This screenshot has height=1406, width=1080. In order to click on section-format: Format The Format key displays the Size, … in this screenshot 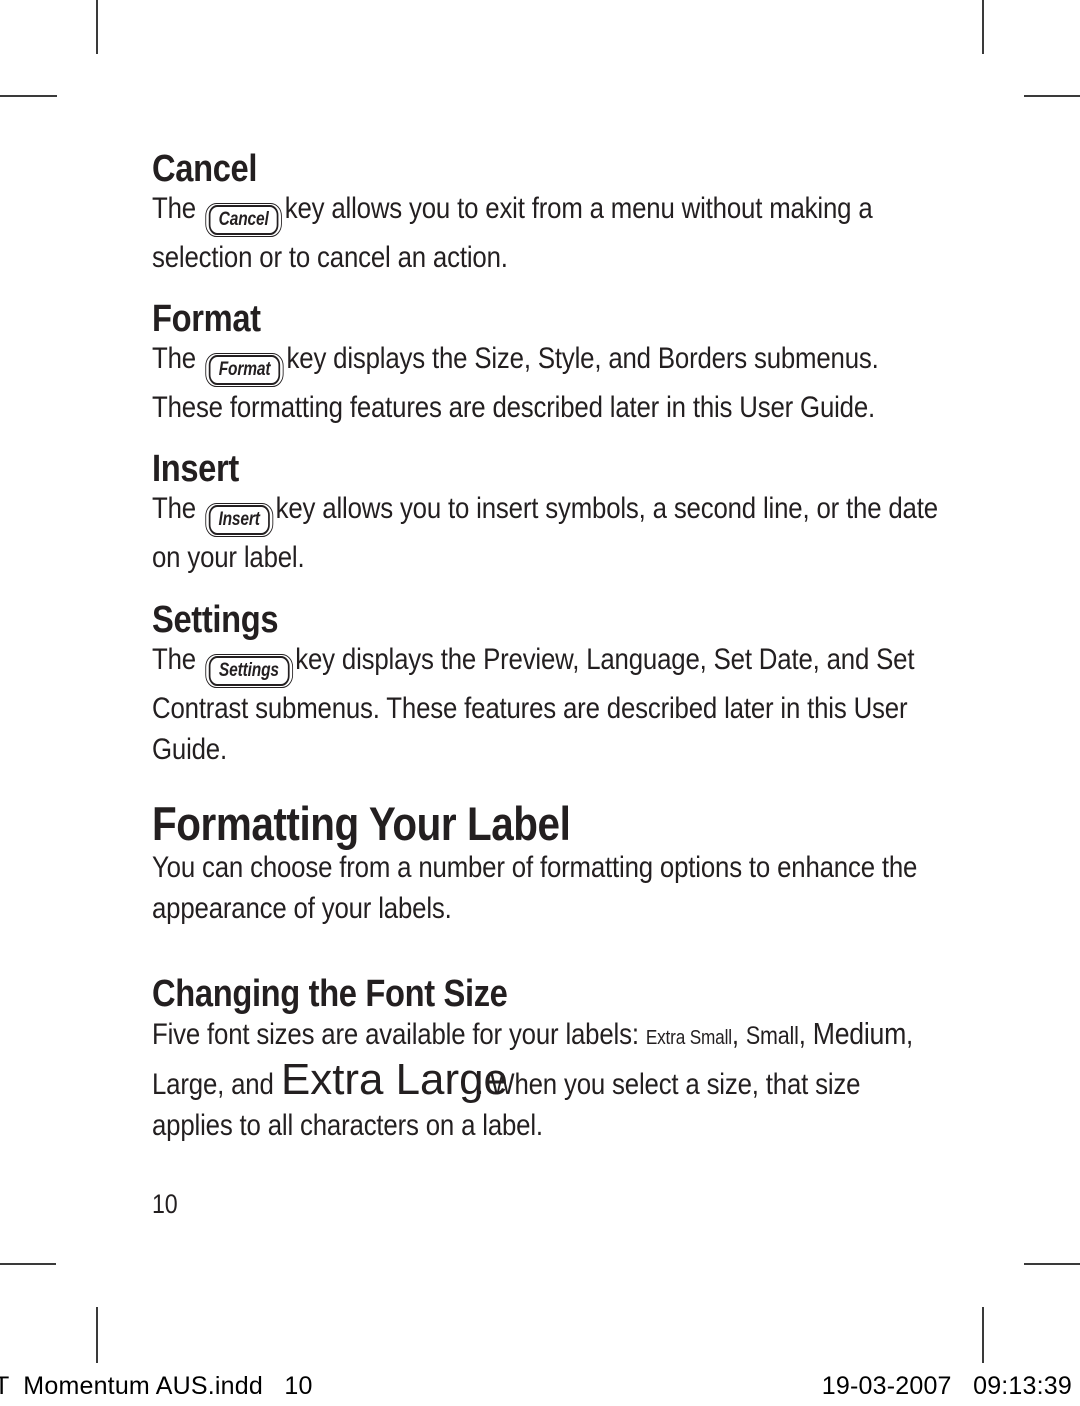, I will do `click(612, 364)`.